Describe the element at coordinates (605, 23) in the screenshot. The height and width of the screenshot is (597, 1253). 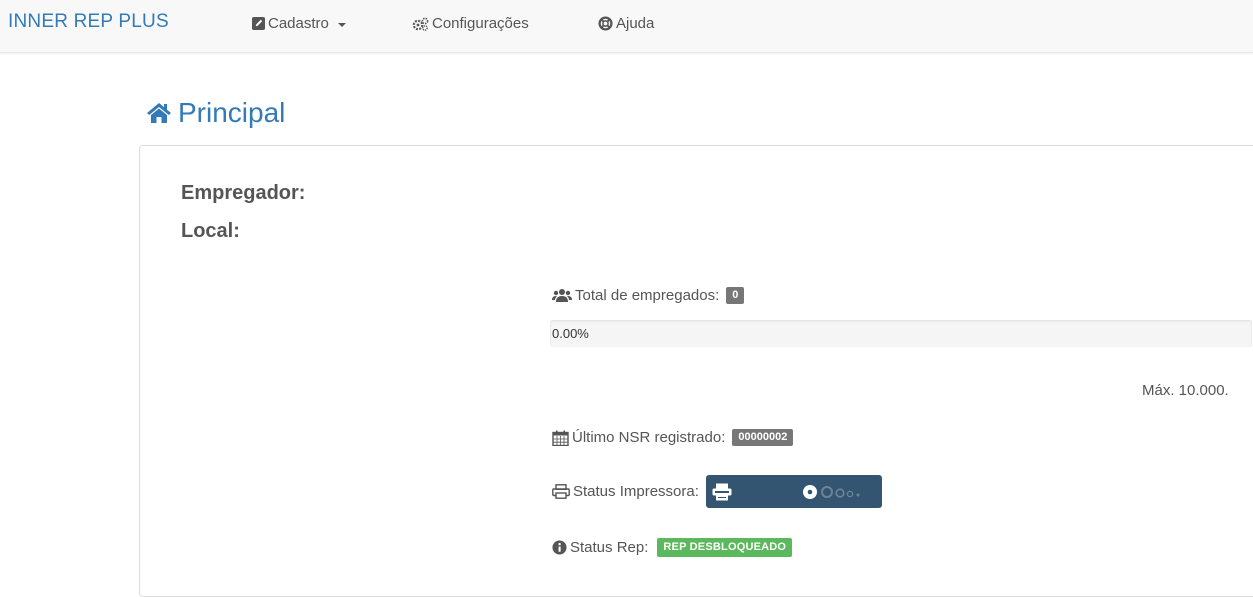
I see `lifebuoy-icon` at that location.